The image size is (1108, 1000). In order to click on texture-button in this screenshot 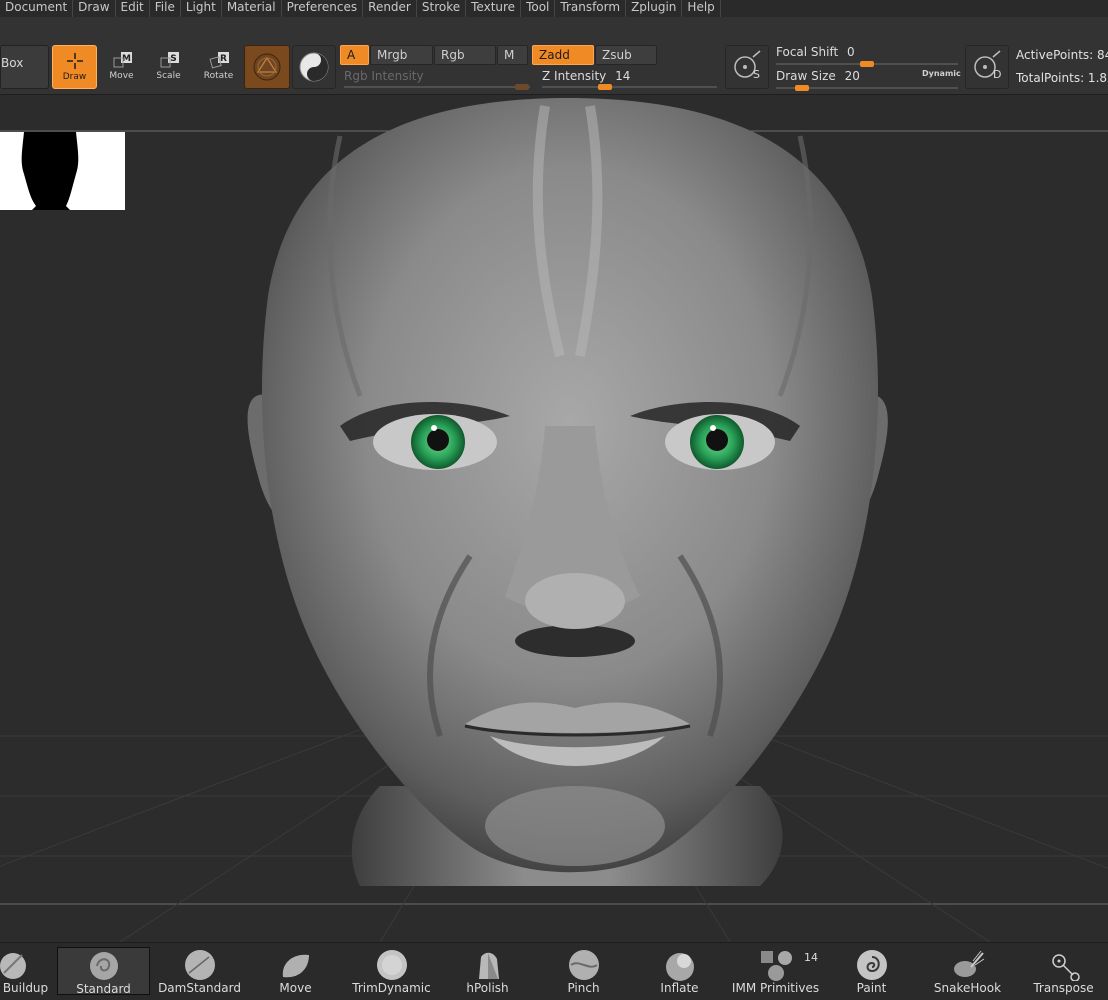, I will do `click(314, 67)`.